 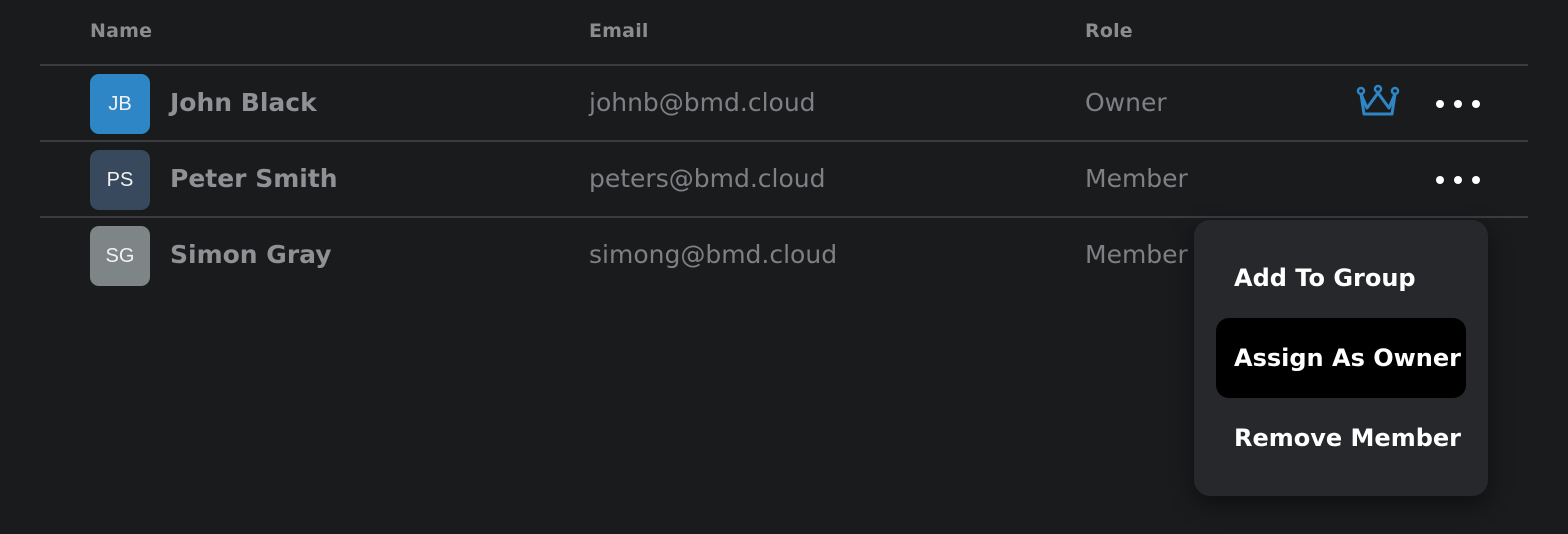 I want to click on avatar: JB, so click(x=120, y=104).